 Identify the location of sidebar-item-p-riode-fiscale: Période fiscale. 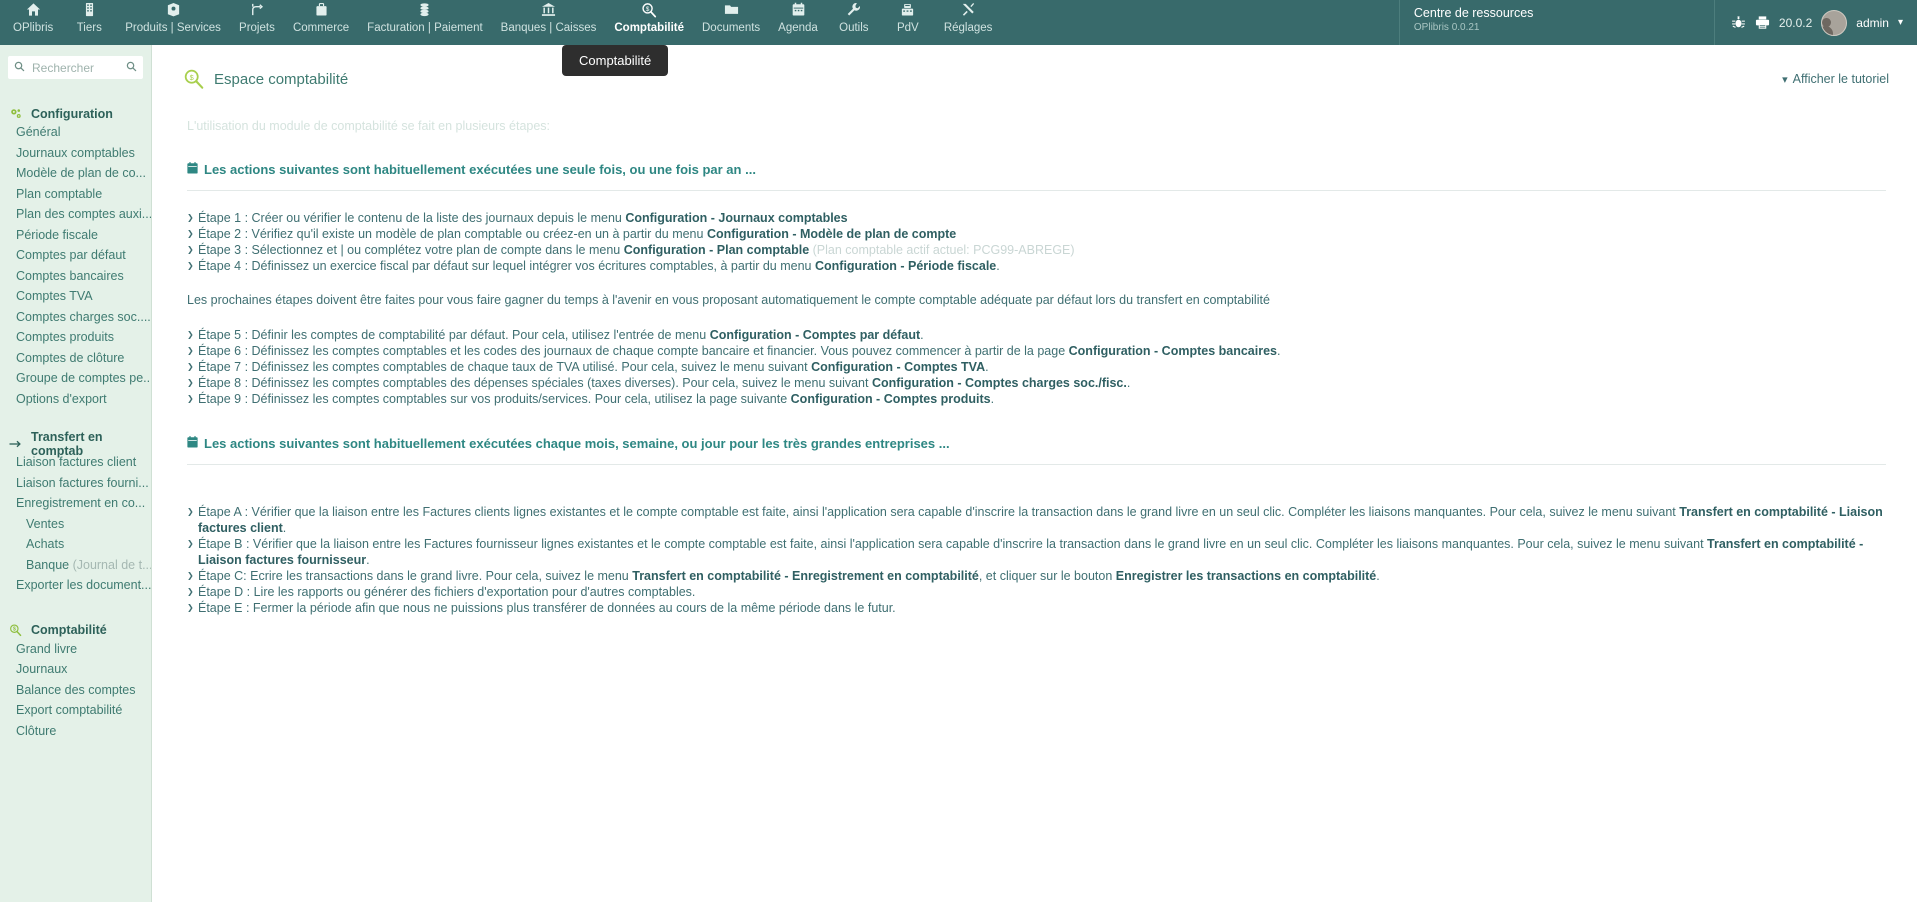
(75, 235).